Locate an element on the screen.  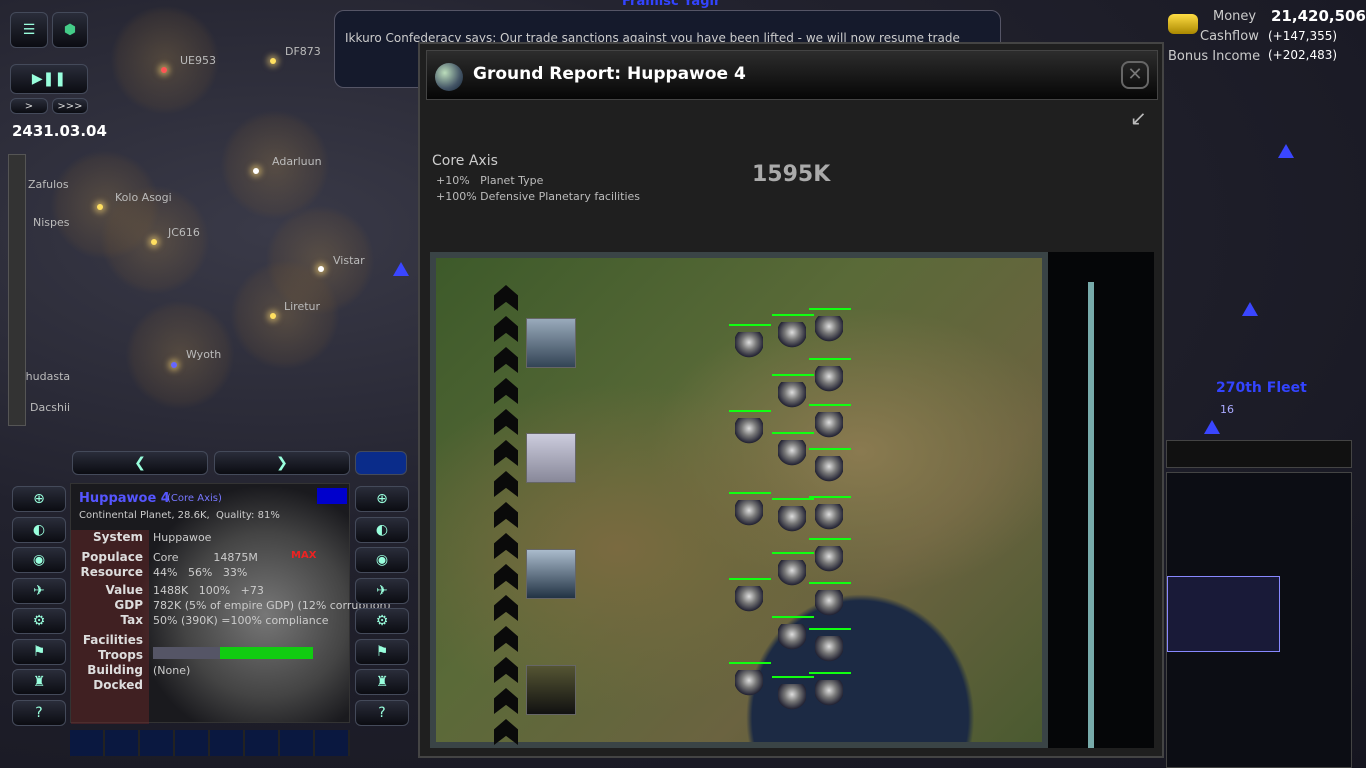
fleet-name: 270th Fleet is located at coordinates (1261, 388).